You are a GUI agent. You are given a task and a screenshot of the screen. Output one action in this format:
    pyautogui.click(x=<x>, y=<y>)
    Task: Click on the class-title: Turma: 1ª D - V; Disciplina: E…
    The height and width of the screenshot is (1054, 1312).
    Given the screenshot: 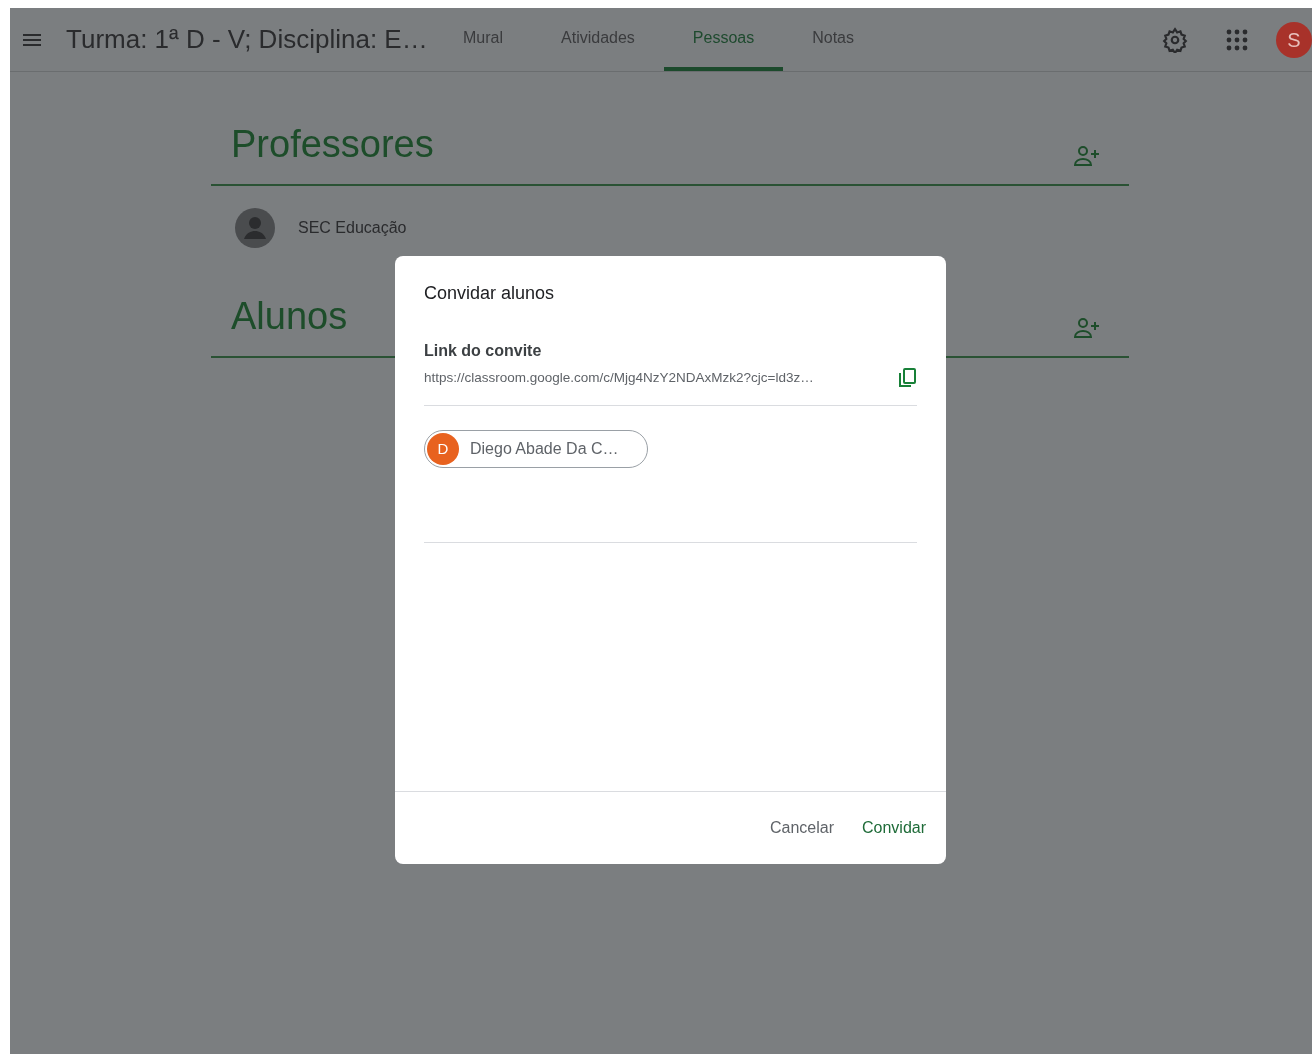 What is the action you would take?
    pyautogui.click(x=246, y=39)
    